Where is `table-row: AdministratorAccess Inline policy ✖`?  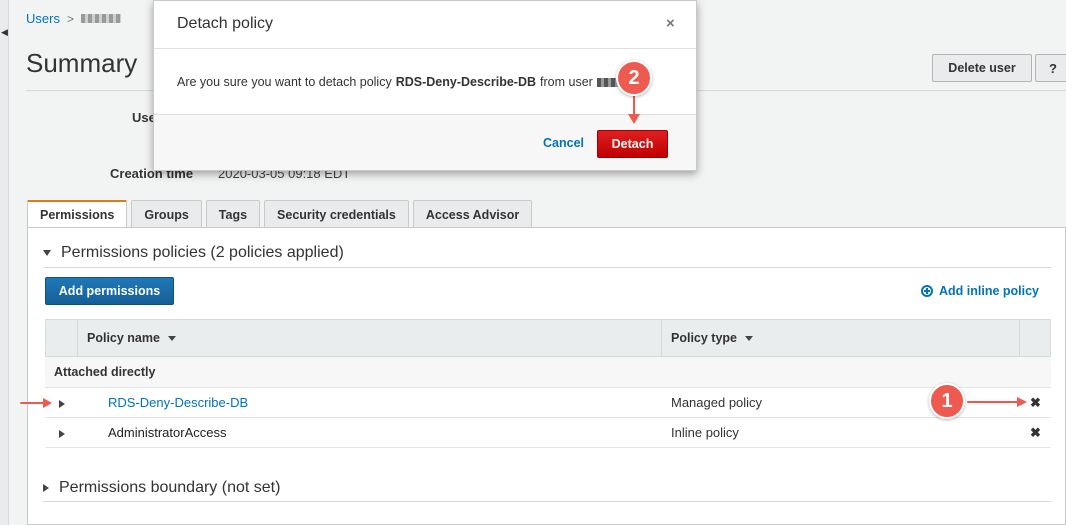 table-row: AdministratorAccess Inline policy ✖ is located at coordinates (548, 433).